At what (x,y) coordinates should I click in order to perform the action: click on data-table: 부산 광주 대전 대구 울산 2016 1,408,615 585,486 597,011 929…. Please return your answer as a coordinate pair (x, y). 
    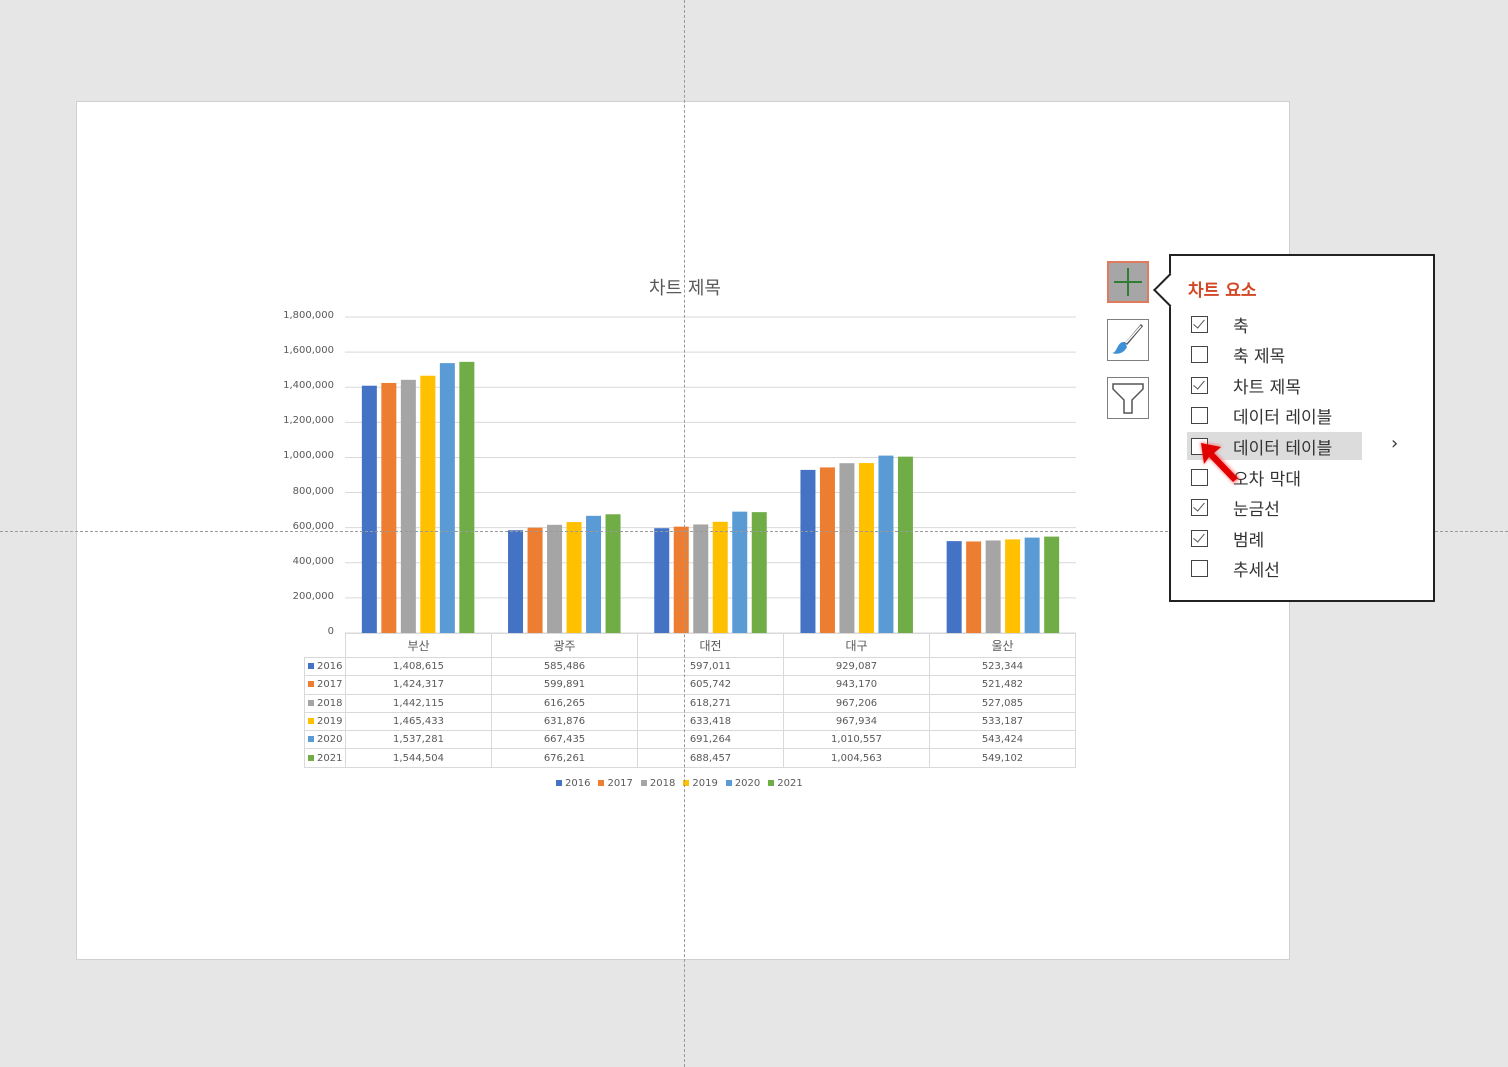
    Looking at the image, I should click on (690, 700).